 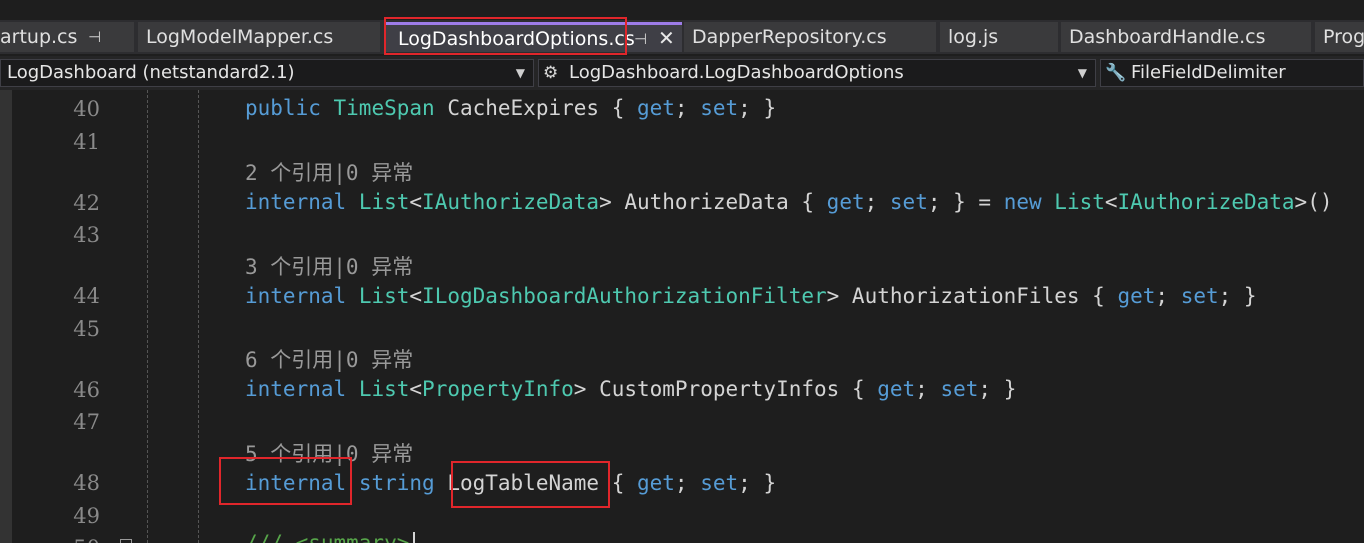 I want to click on line-number: 41, so click(x=86, y=142).